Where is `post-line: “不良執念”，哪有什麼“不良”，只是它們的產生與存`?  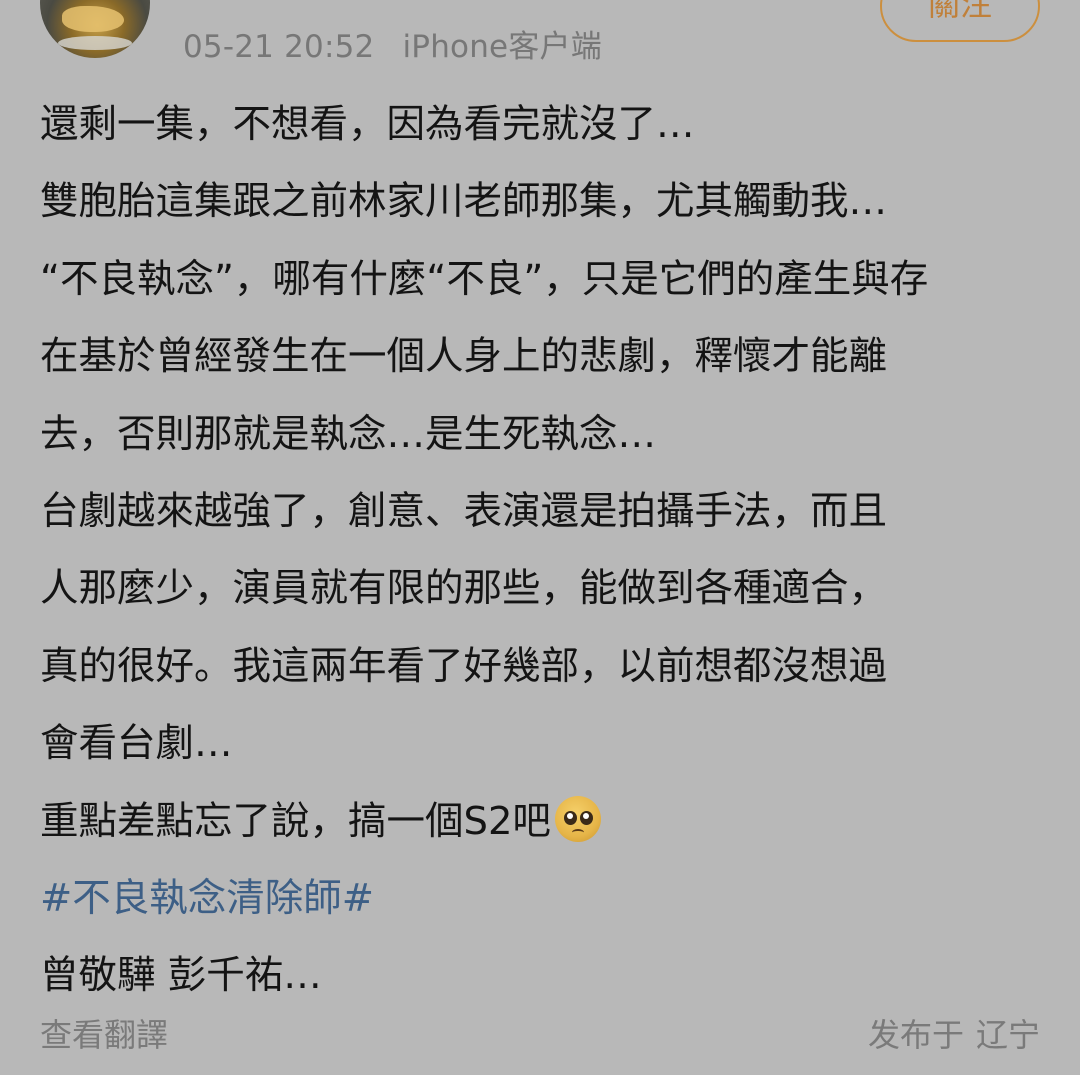
post-line: “不良執念”，哪有什麼“不良”，只是它們的產生與存 is located at coordinates (484, 279).